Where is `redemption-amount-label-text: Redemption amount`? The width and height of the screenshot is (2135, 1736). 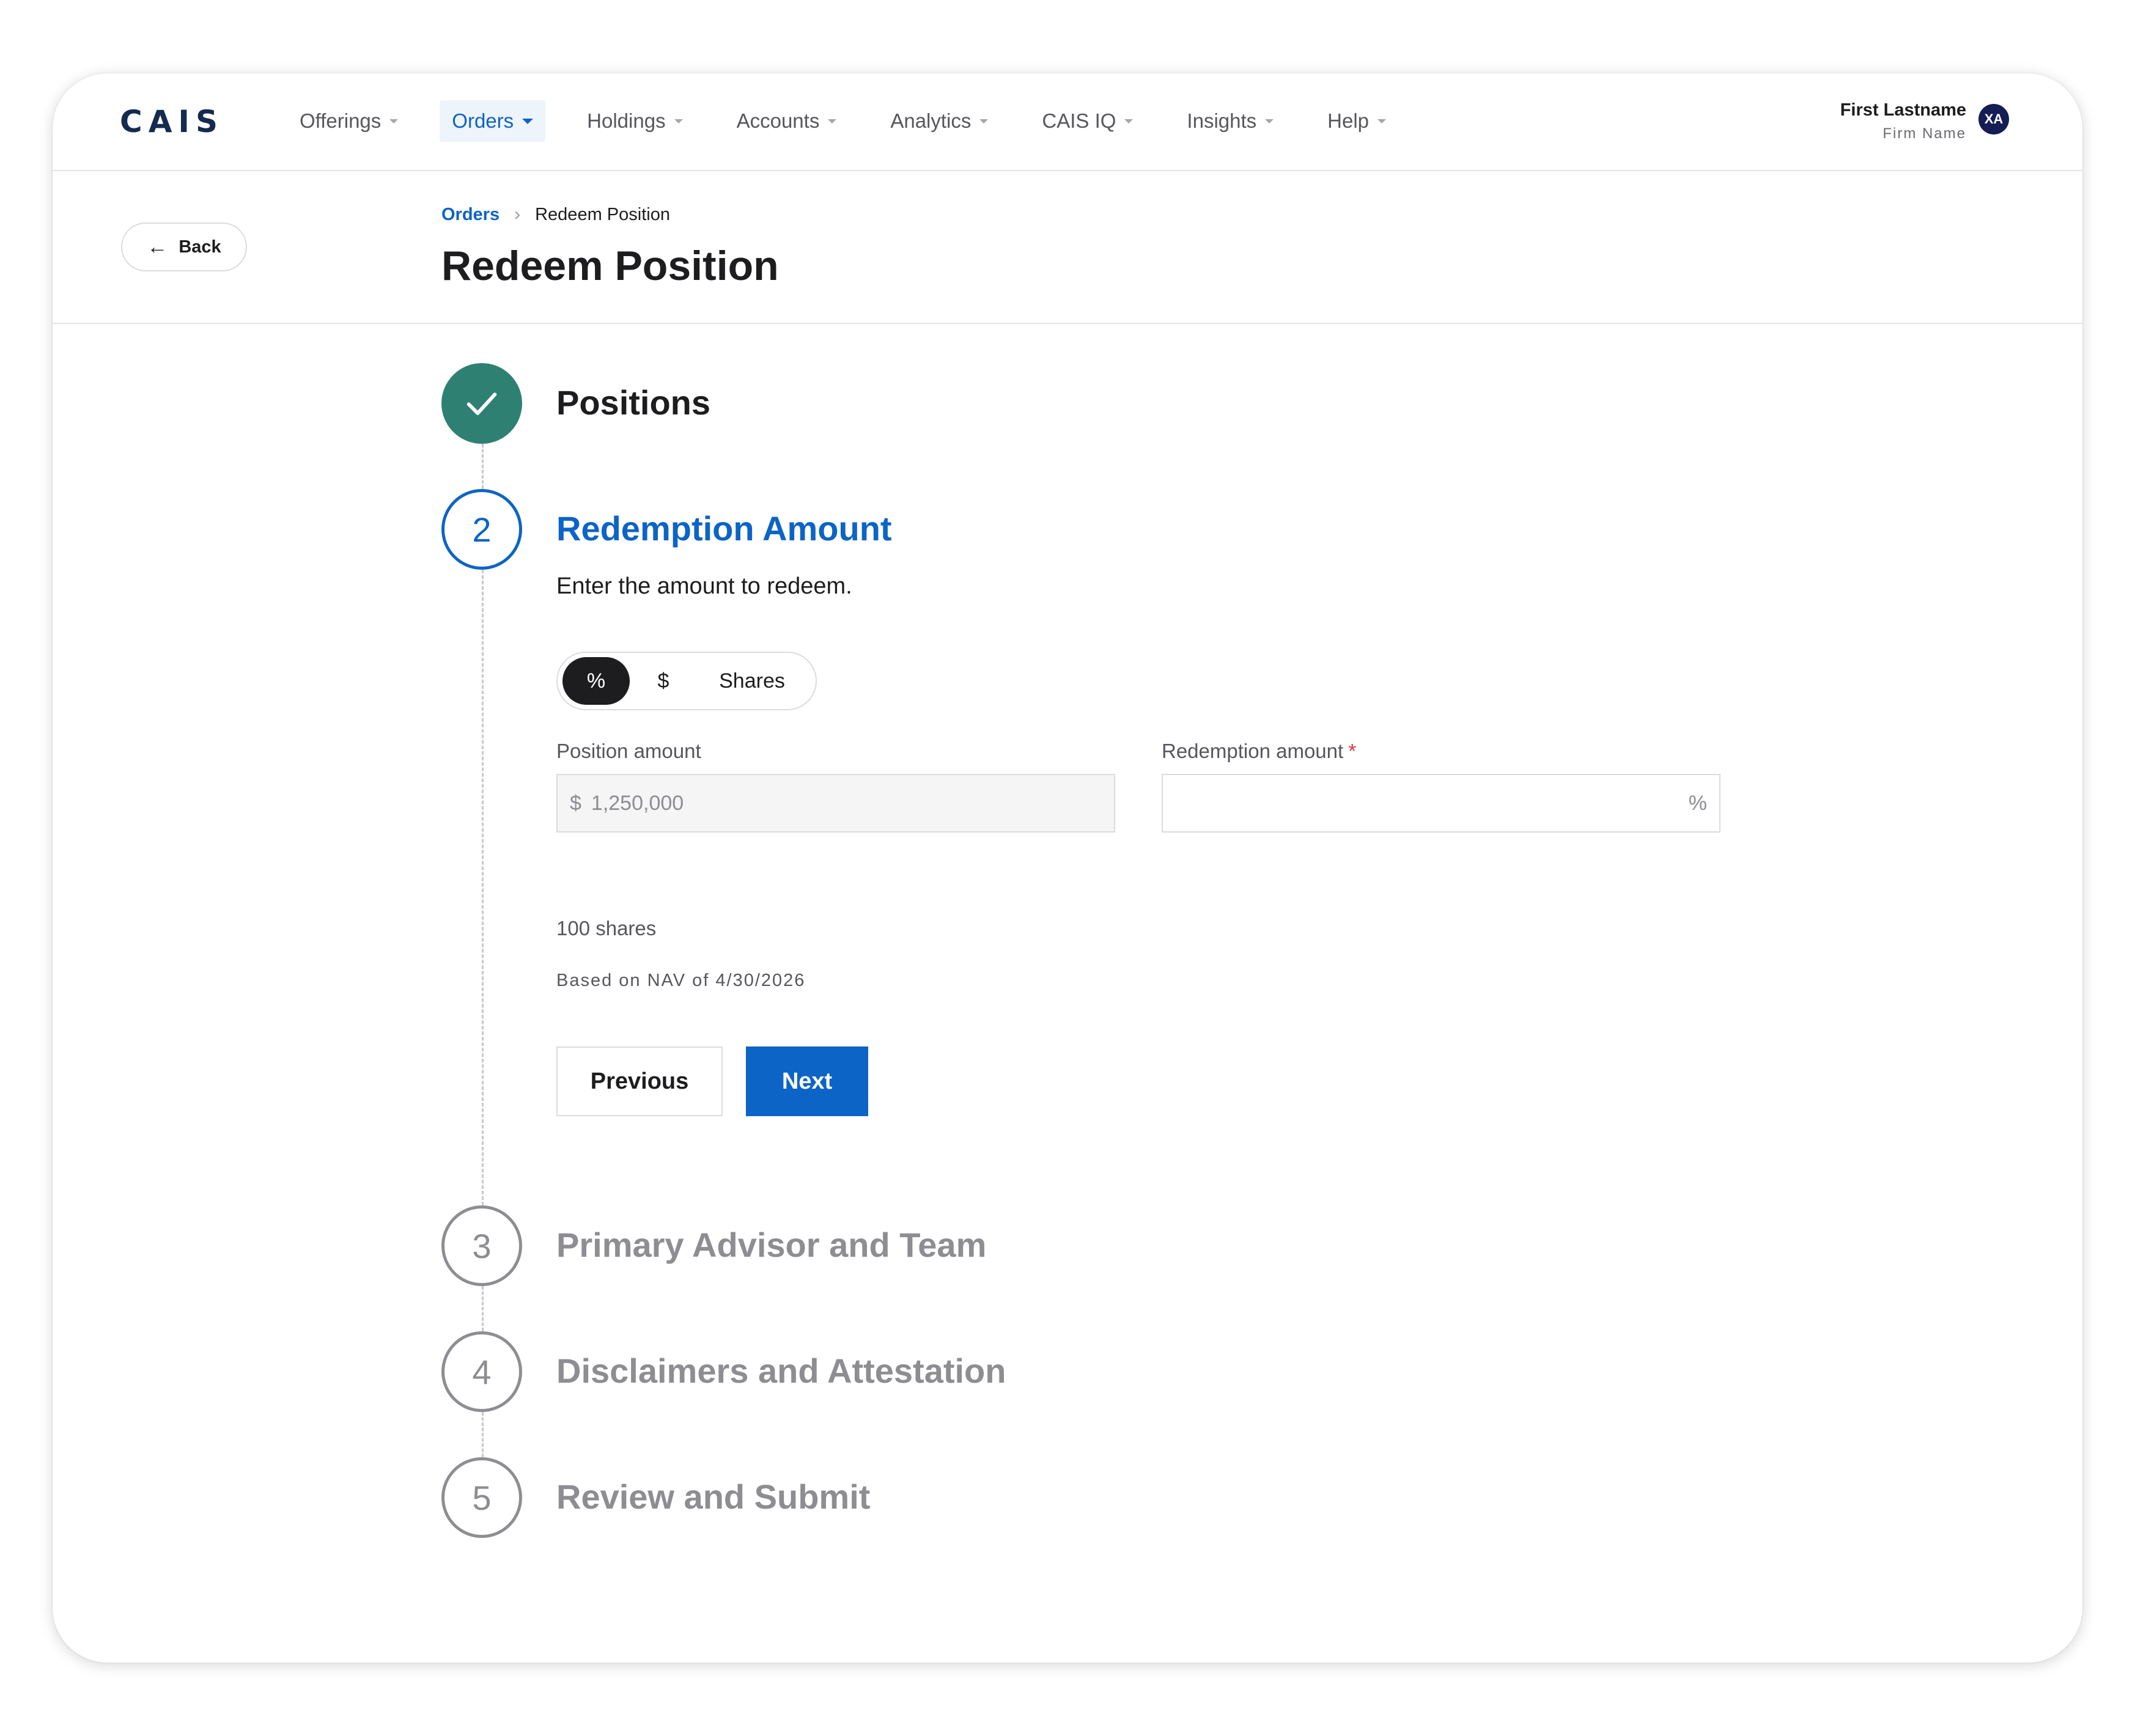 redemption-amount-label-text: Redemption amount is located at coordinates (1253, 751).